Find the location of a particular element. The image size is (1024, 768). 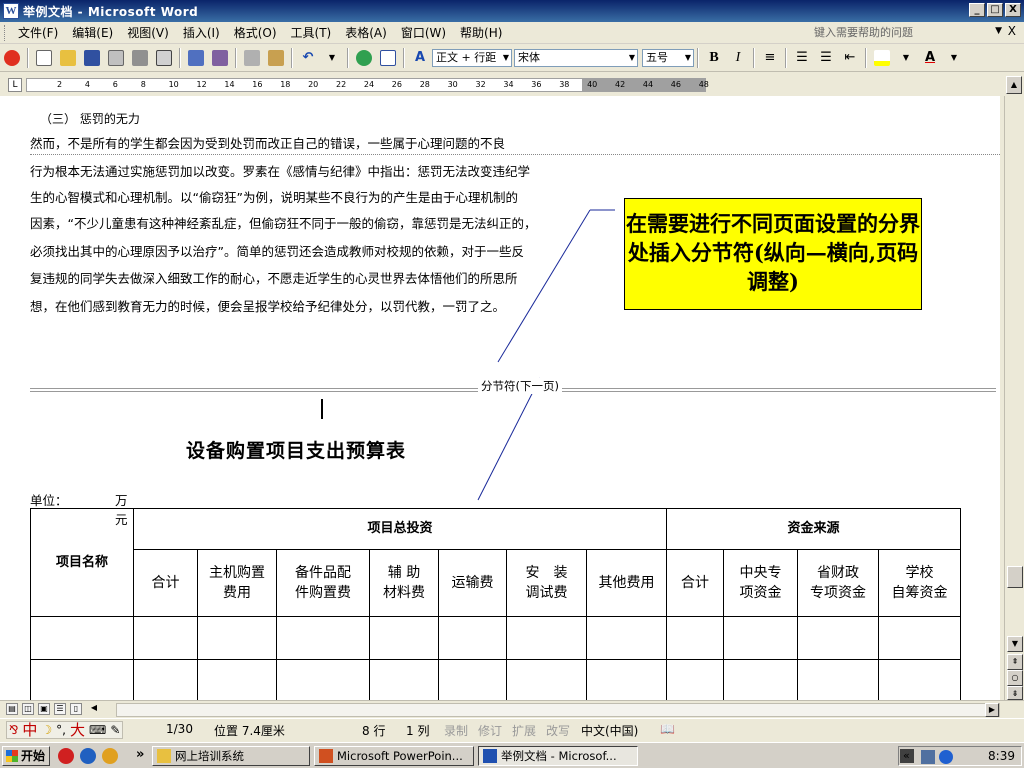

header-central-fund: 中央专 项资金 is located at coordinates (760, 583).